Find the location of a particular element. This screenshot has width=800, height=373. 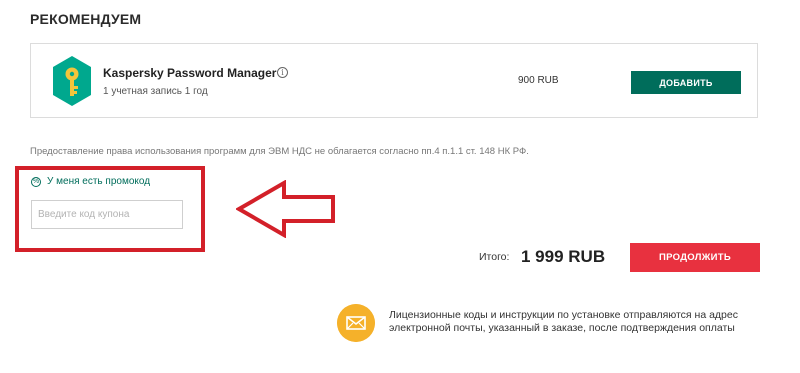

promo-code-label: У меня есть промокод is located at coordinates (99, 181).